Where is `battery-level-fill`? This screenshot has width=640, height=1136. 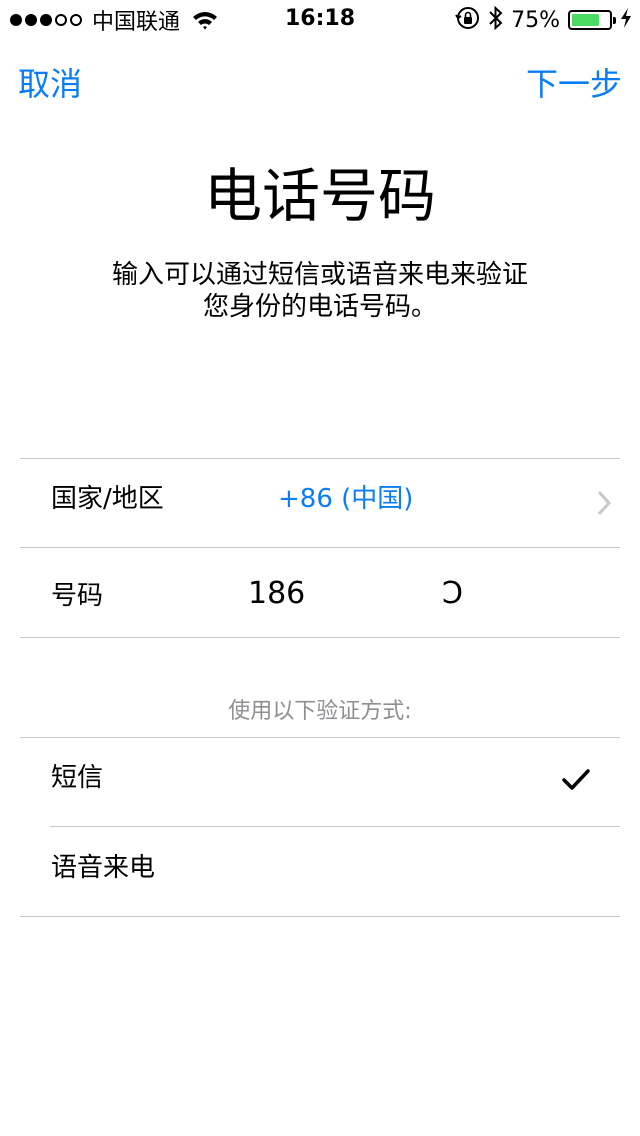 battery-level-fill is located at coordinates (585, 20).